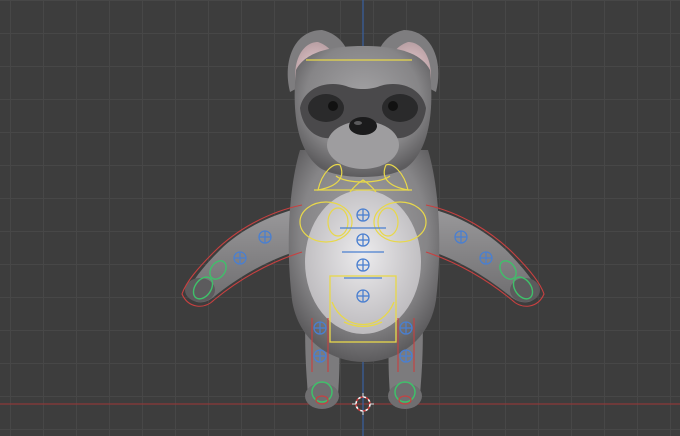 This screenshot has height=436, width=680. Describe the element at coordinates (363, 126) in the screenshot. I see `nose-mesh` at that location.